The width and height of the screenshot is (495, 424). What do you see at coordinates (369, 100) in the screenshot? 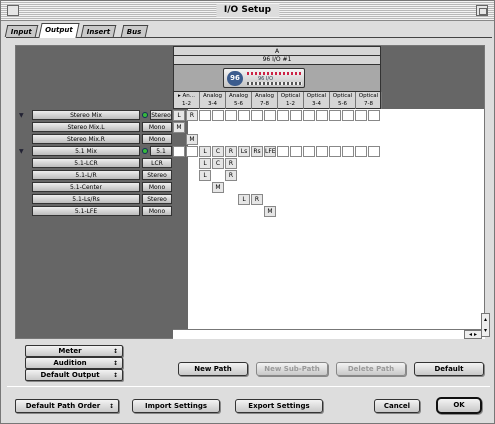
I see `column-header: Optical 7-8` at bounding box center [369, 100].